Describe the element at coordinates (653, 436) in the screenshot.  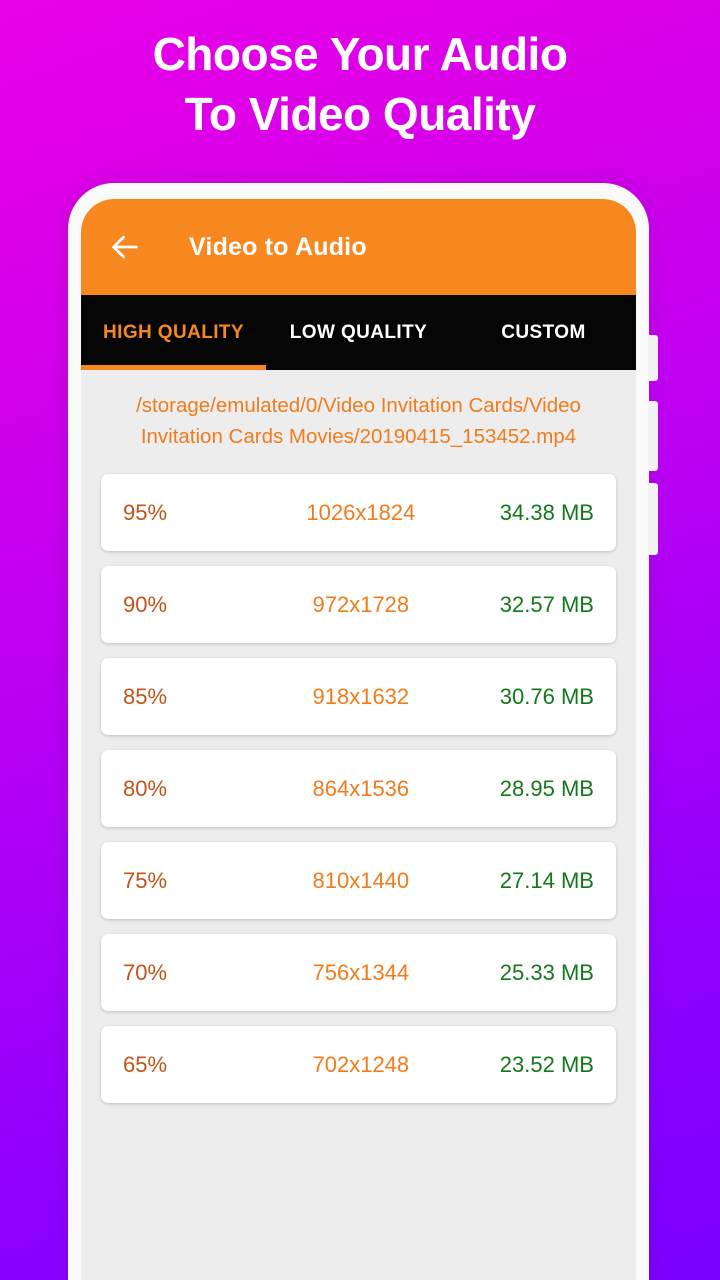
I see `phone-side-button-volume-down` at that location.